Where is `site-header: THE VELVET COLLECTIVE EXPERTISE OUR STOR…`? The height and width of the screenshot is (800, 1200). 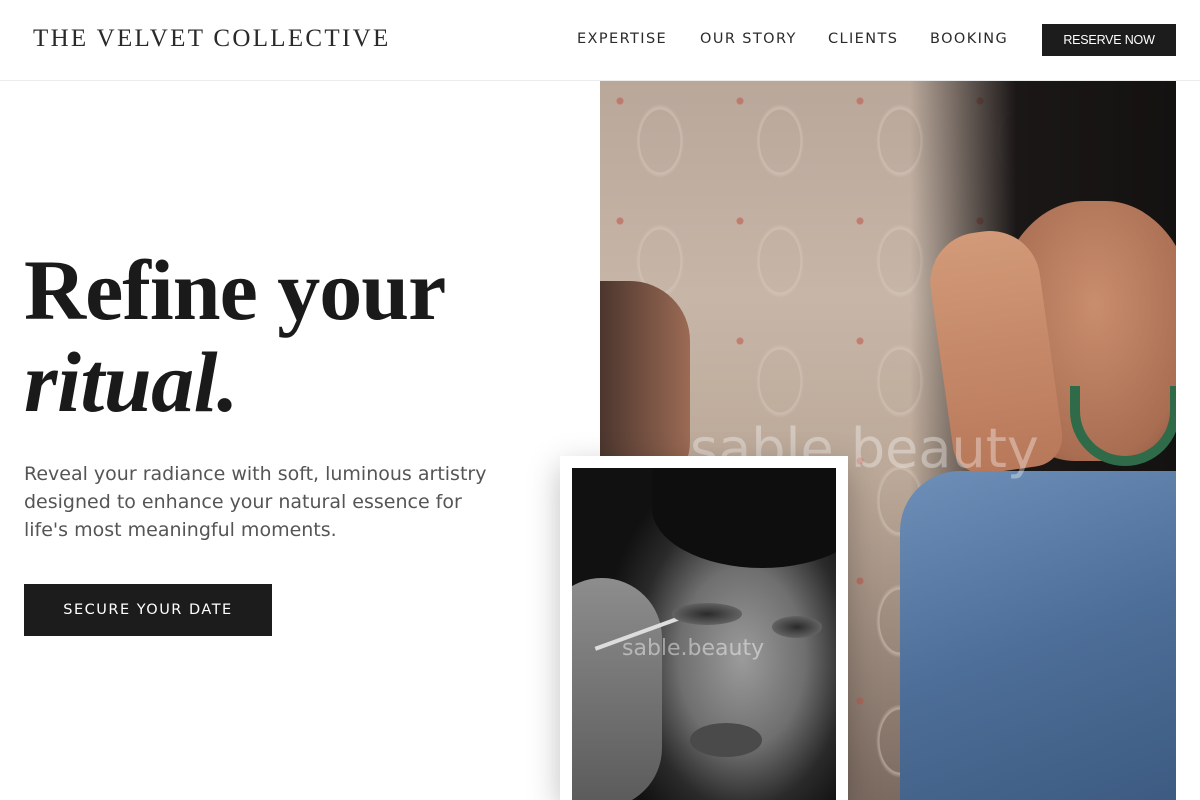 site-header: THE VELVET COLLECTIVE EXPERTISE OUR STOR… is located at coordinates (600, 40).